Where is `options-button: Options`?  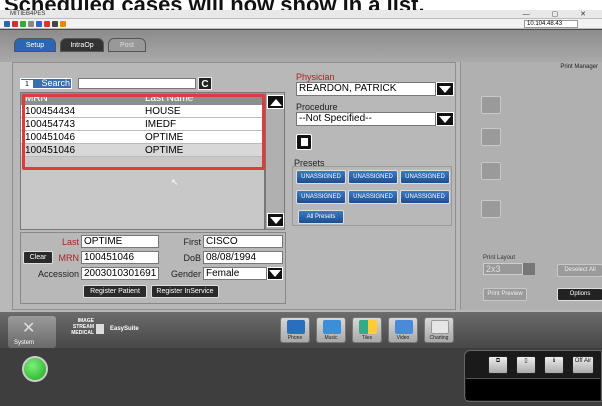
options-button: Options is located at coordinates (579, 294).